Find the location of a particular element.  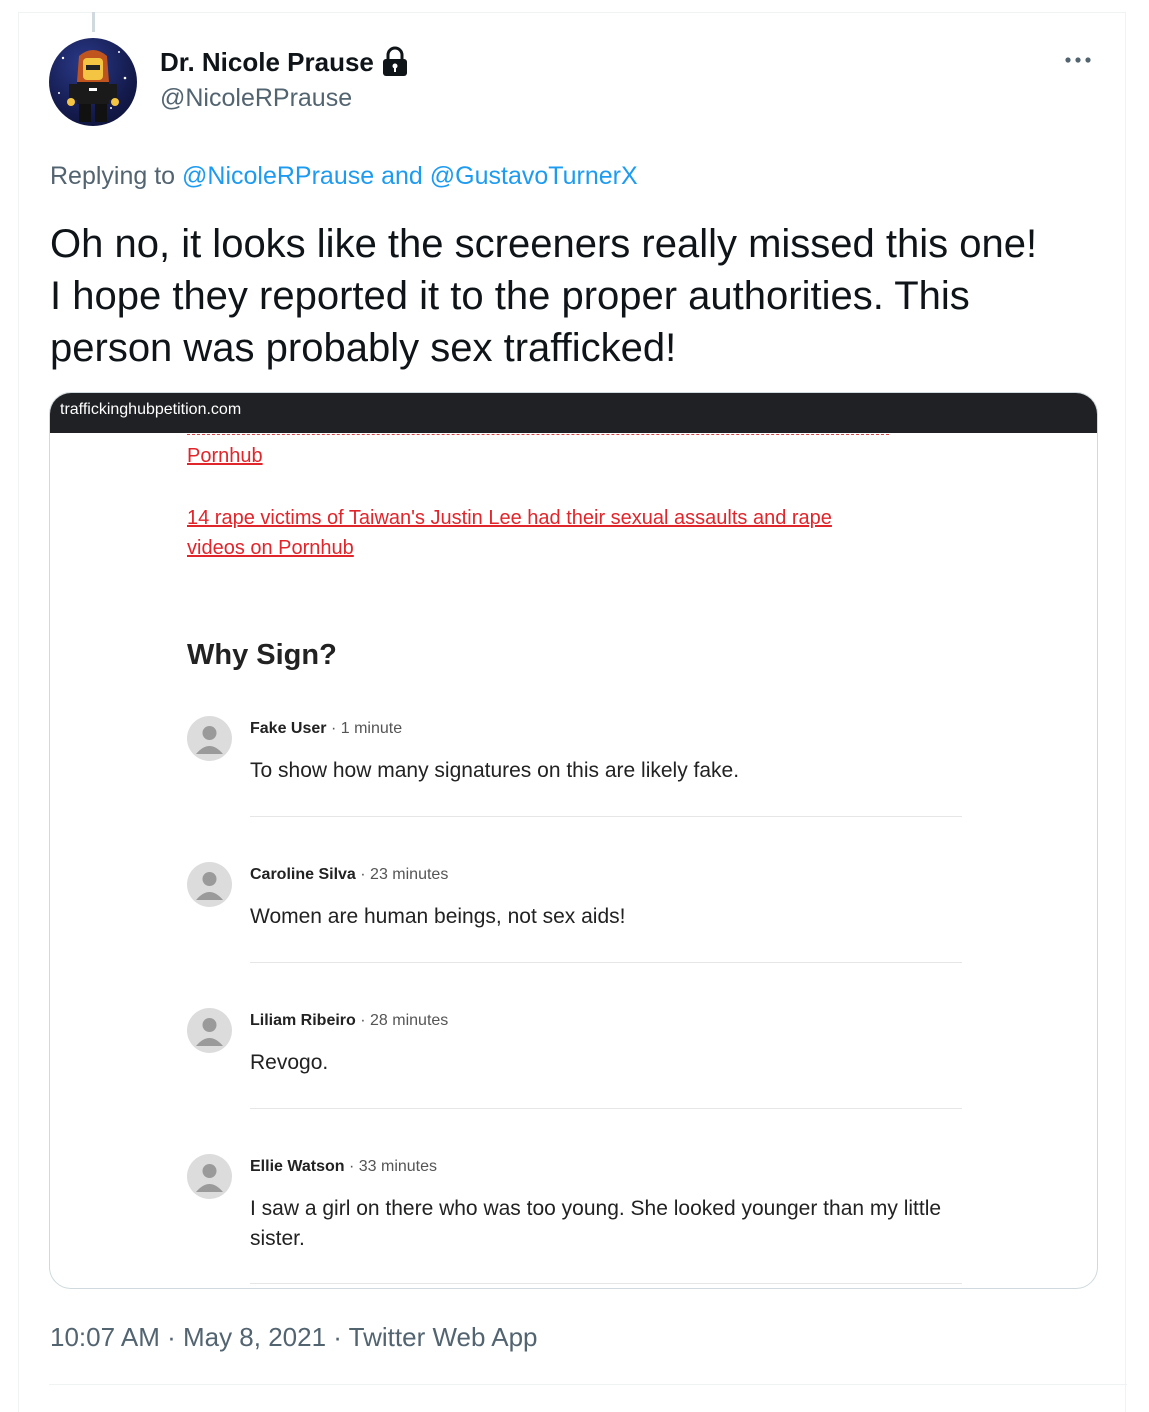

reply-mention-link: @NicoleRPrause is located at coordinates (278, 176).